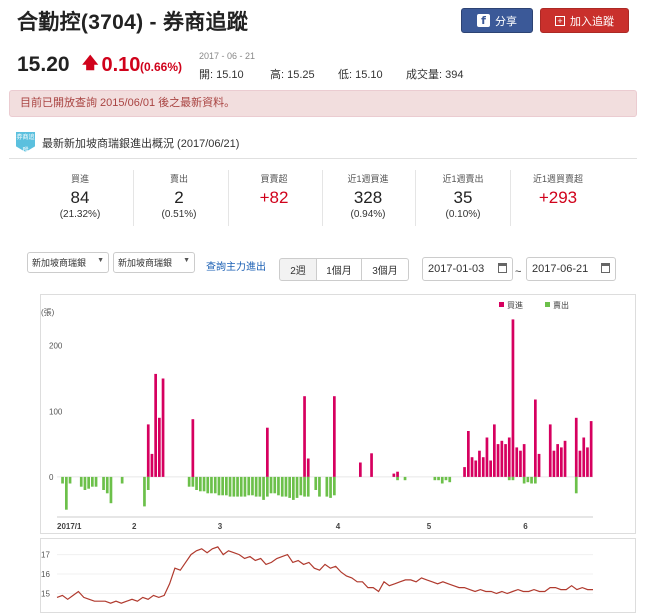  I want to click on broker-select-2-value: 新加坡商瑞銀, so click(145, 263).